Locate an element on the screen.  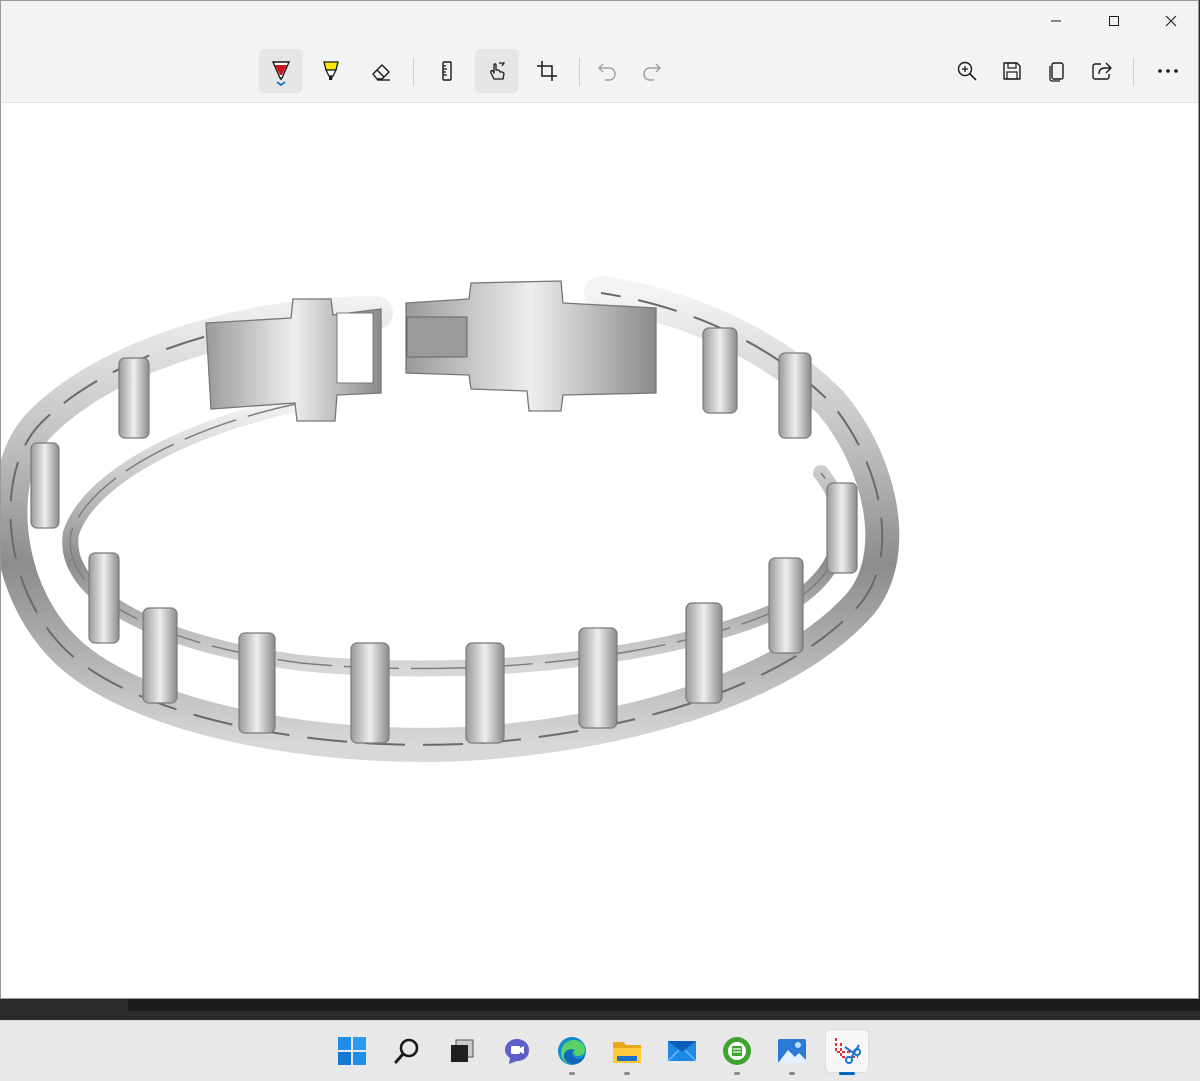
copy-button is located at coordinates (1057, 71).